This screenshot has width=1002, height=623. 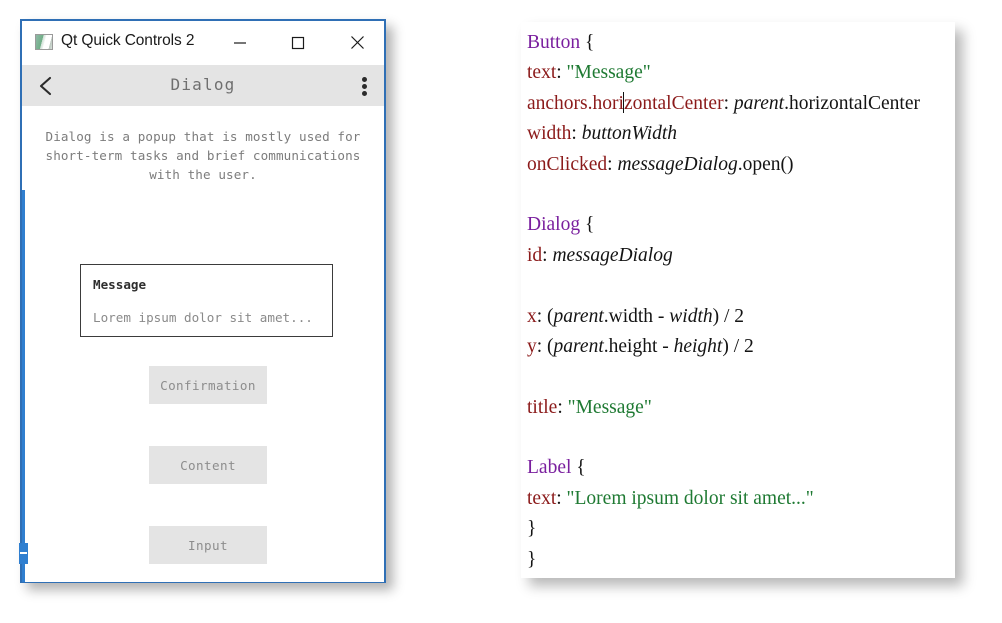 What do you see at coordinates (554, 225) in the screenshot?
I see `code-token: Dialog` at bounding box center [554, 225].